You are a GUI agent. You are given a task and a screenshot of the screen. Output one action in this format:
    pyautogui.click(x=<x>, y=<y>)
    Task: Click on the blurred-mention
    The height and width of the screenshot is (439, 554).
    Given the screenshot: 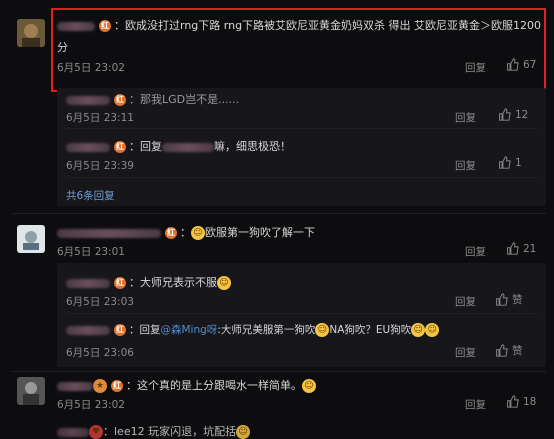 What is the action you would take?
    pyautogui.click(x=188, y=147)
    